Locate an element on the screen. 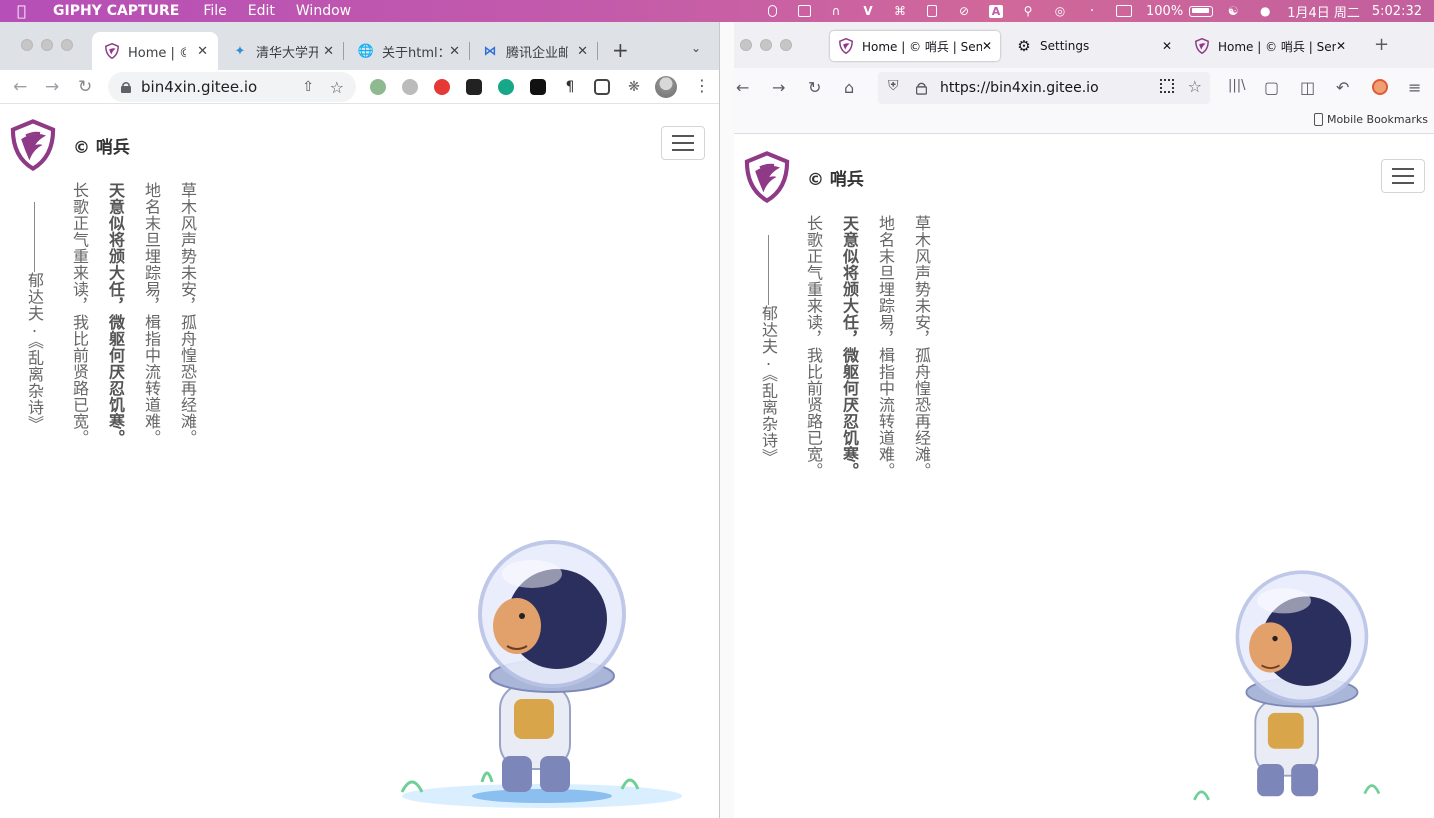 Image resolution: width=1434 pixels, height=818 pixels. firefox-tab-home-2: Home | © 哨兵 | Sentry ✕ is located at coordinates (1270, 46).